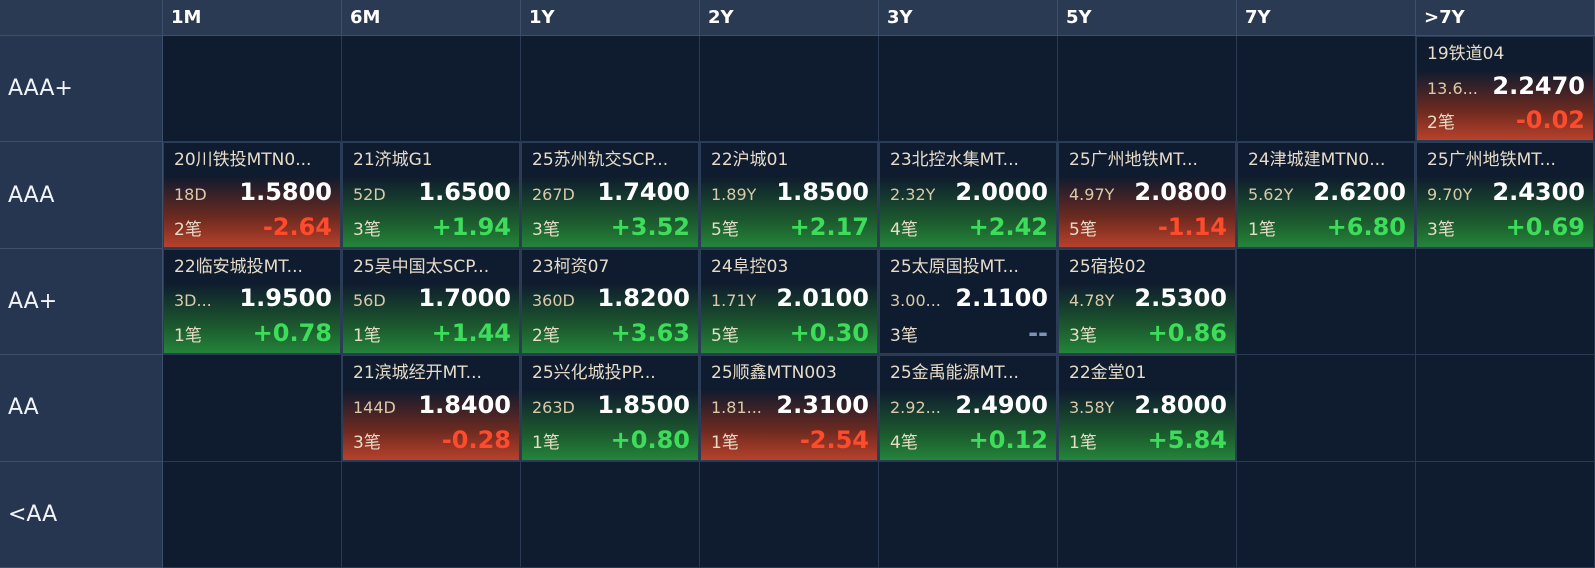  I want to click on bond-term: 18D, so click(190, 195).